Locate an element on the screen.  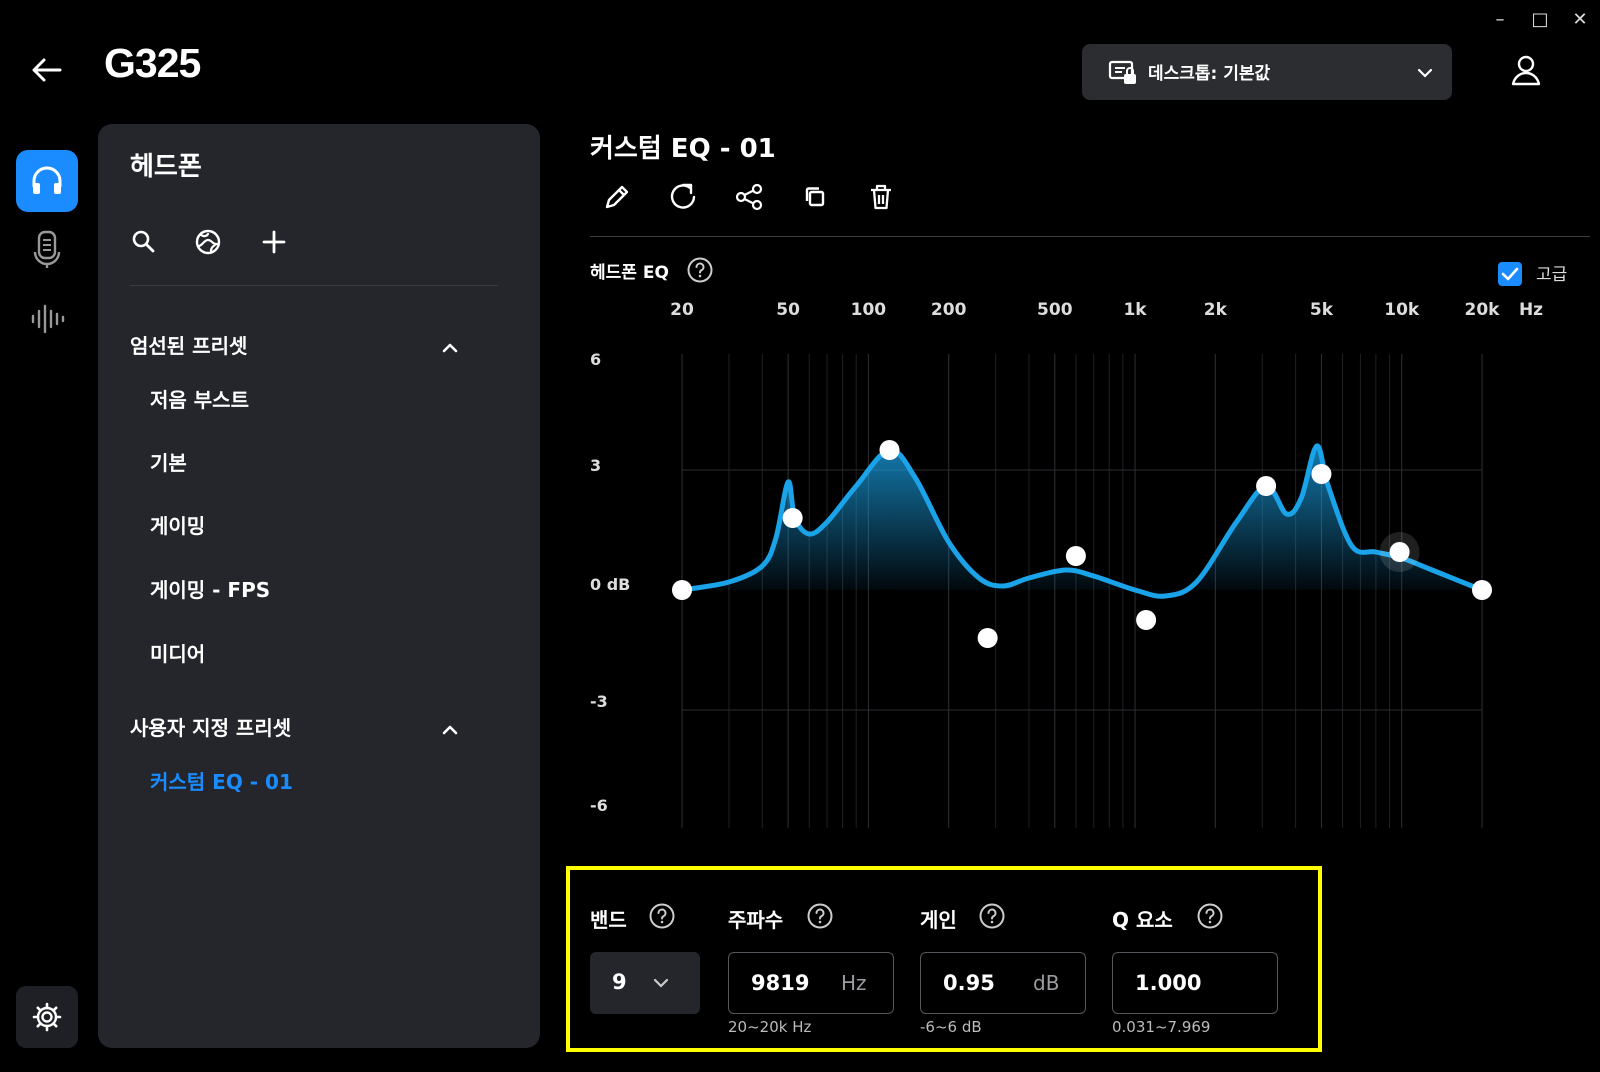
maximize-button: □ is located at coordinates (1540, 20).